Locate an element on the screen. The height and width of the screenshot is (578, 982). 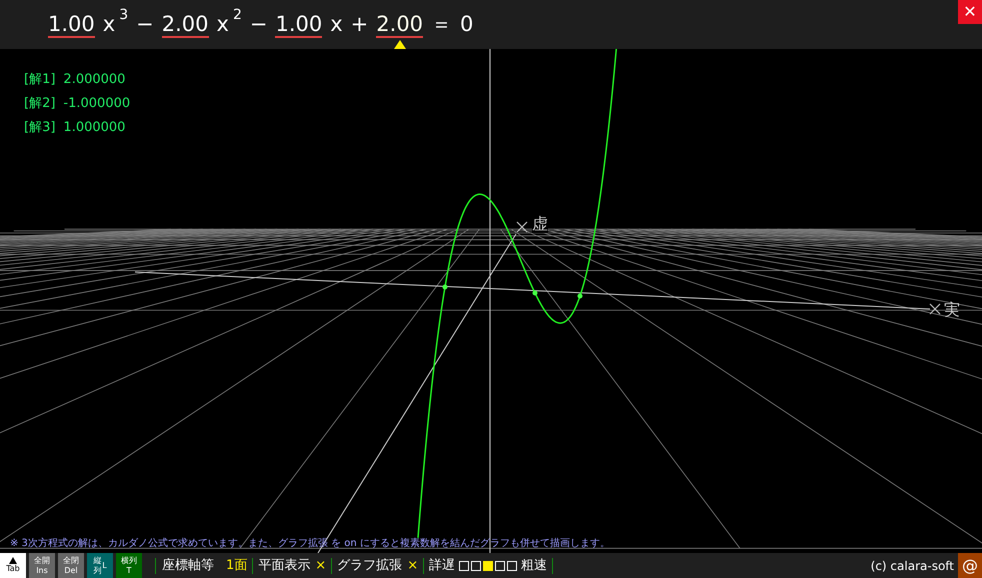
up-triangle-icon is located at coordinates (12, 560).